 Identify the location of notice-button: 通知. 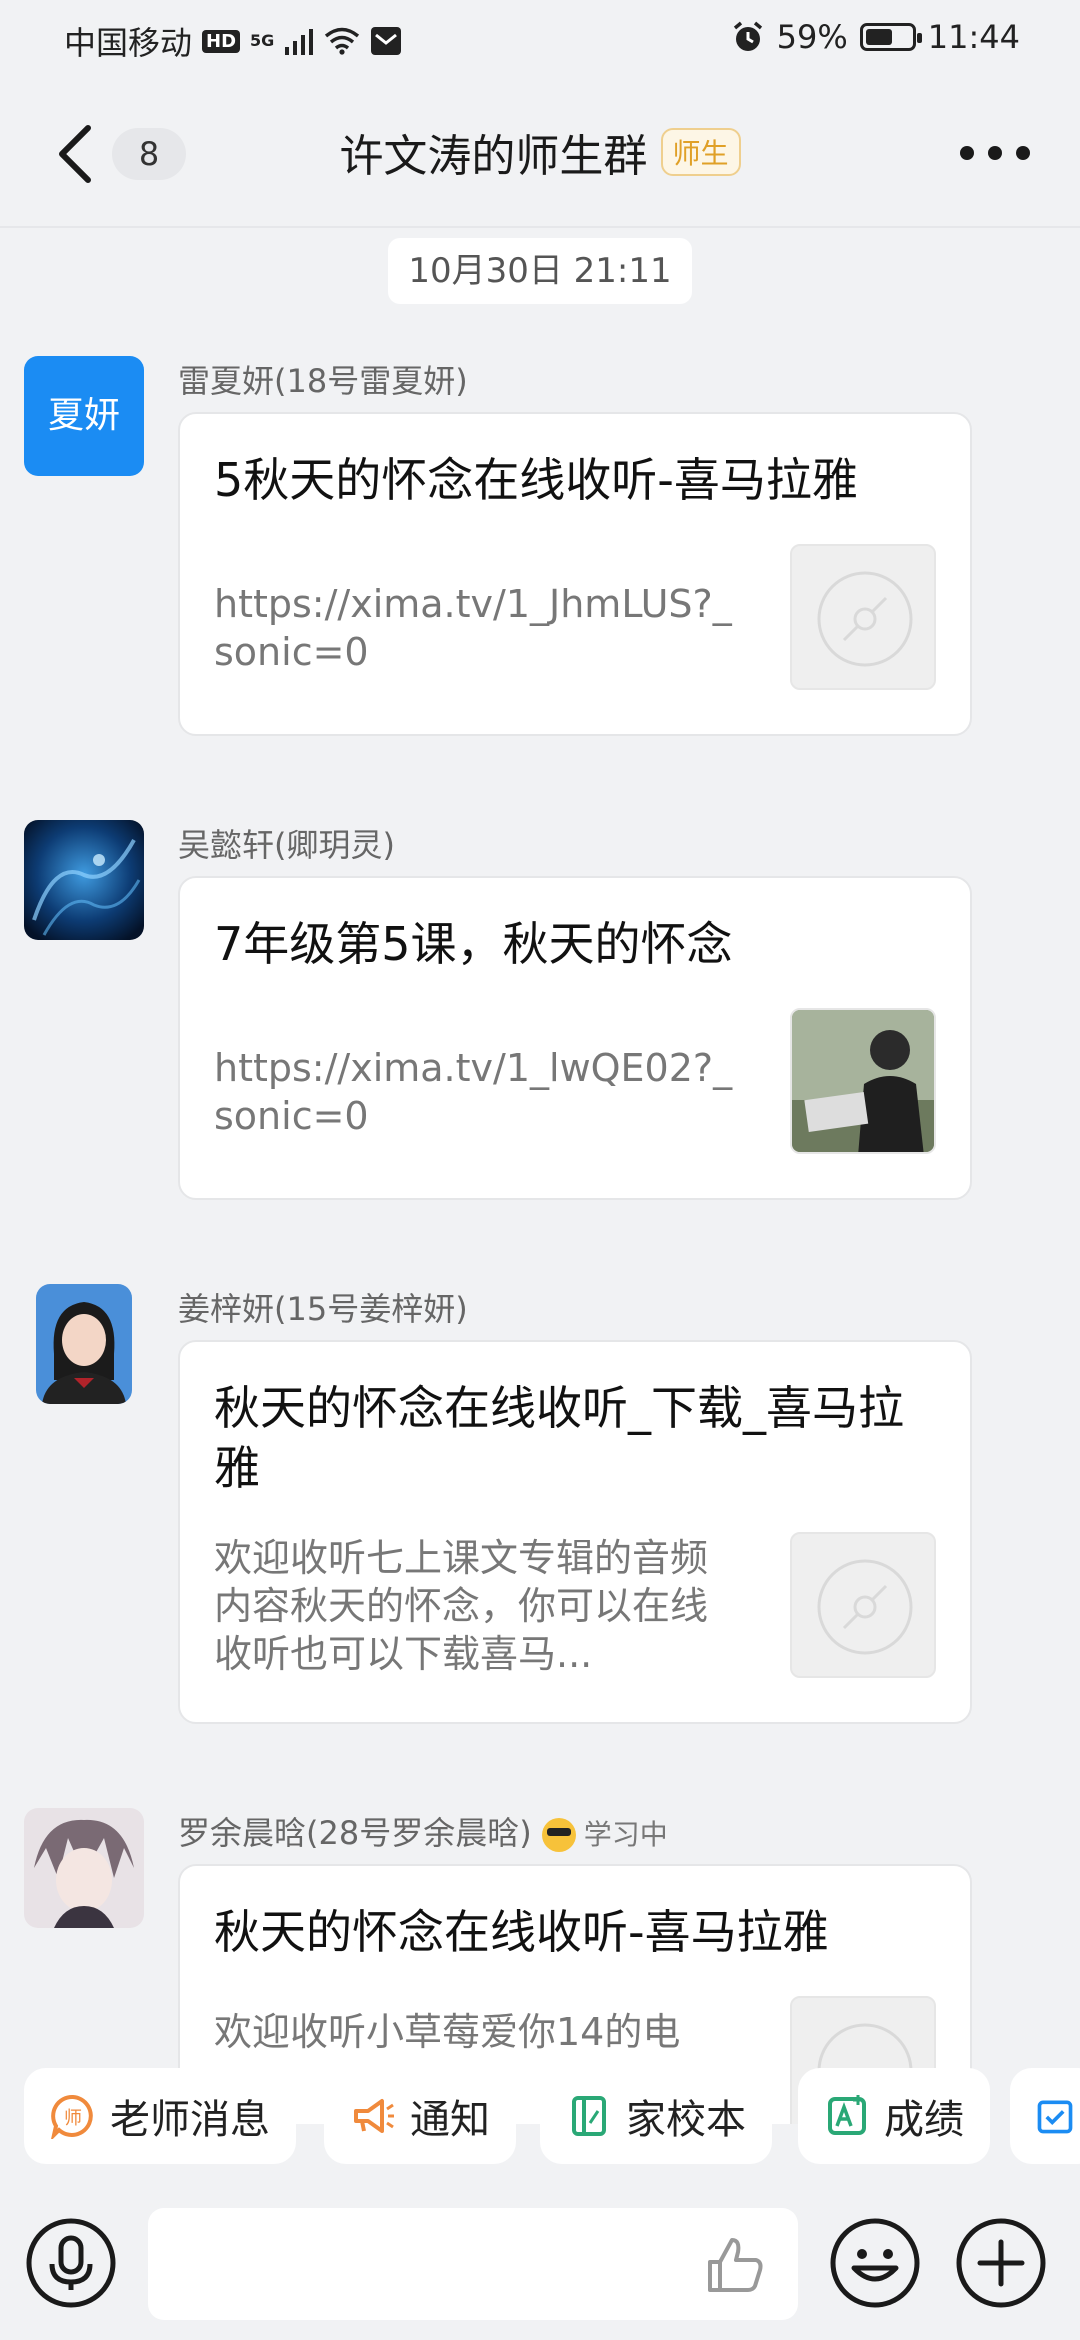
(420, 2116).